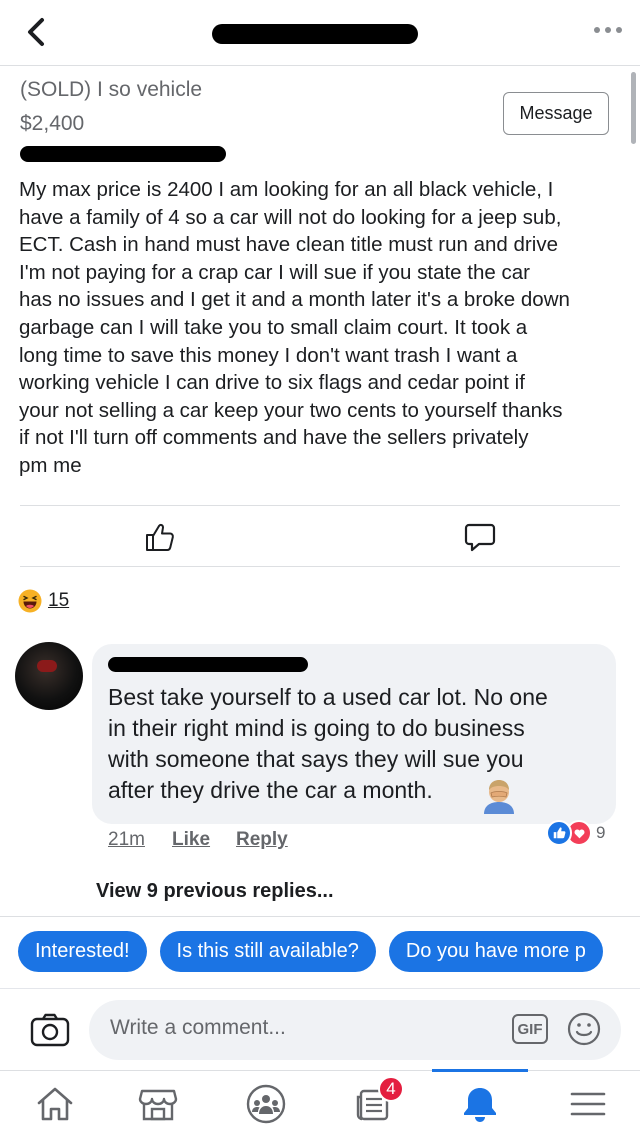 The image size is (640, 1138). What do you see at coordinates (52, 123) in the screenshot?
I see `listing-price: $2,400` at bounding box center [52, 123].